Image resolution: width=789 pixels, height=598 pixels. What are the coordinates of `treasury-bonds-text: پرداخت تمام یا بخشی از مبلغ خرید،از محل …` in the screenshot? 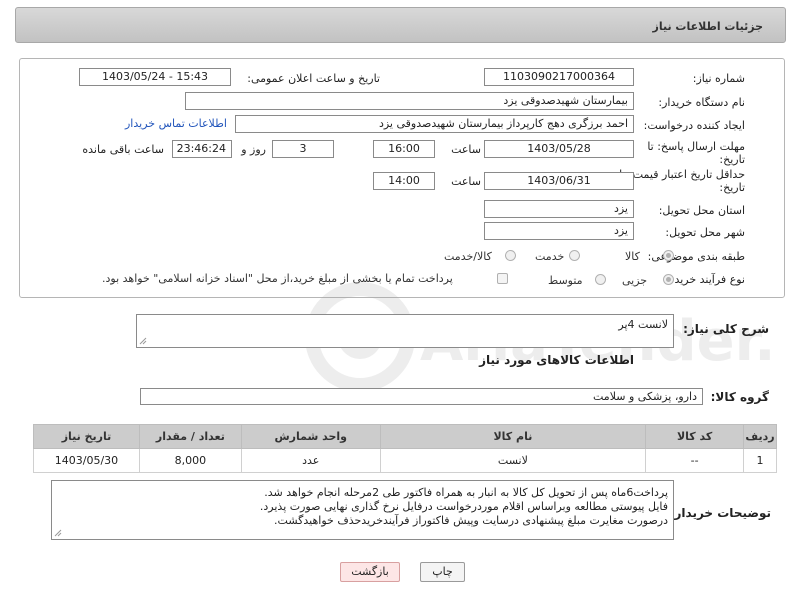 It's located at (277, 278).